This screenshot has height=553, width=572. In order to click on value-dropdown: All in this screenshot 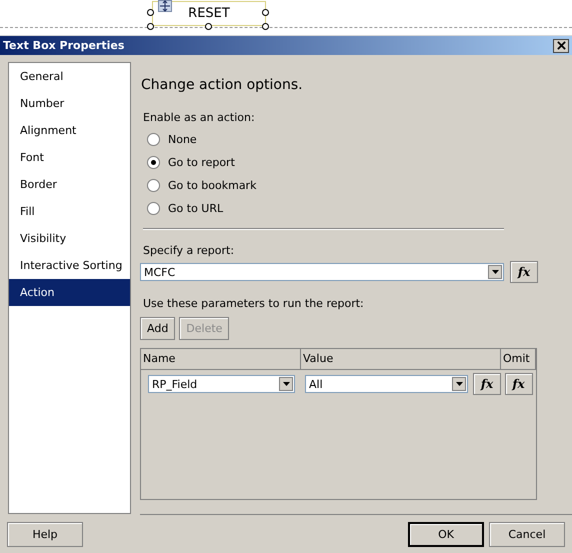, I will do `click(386, 384)`.